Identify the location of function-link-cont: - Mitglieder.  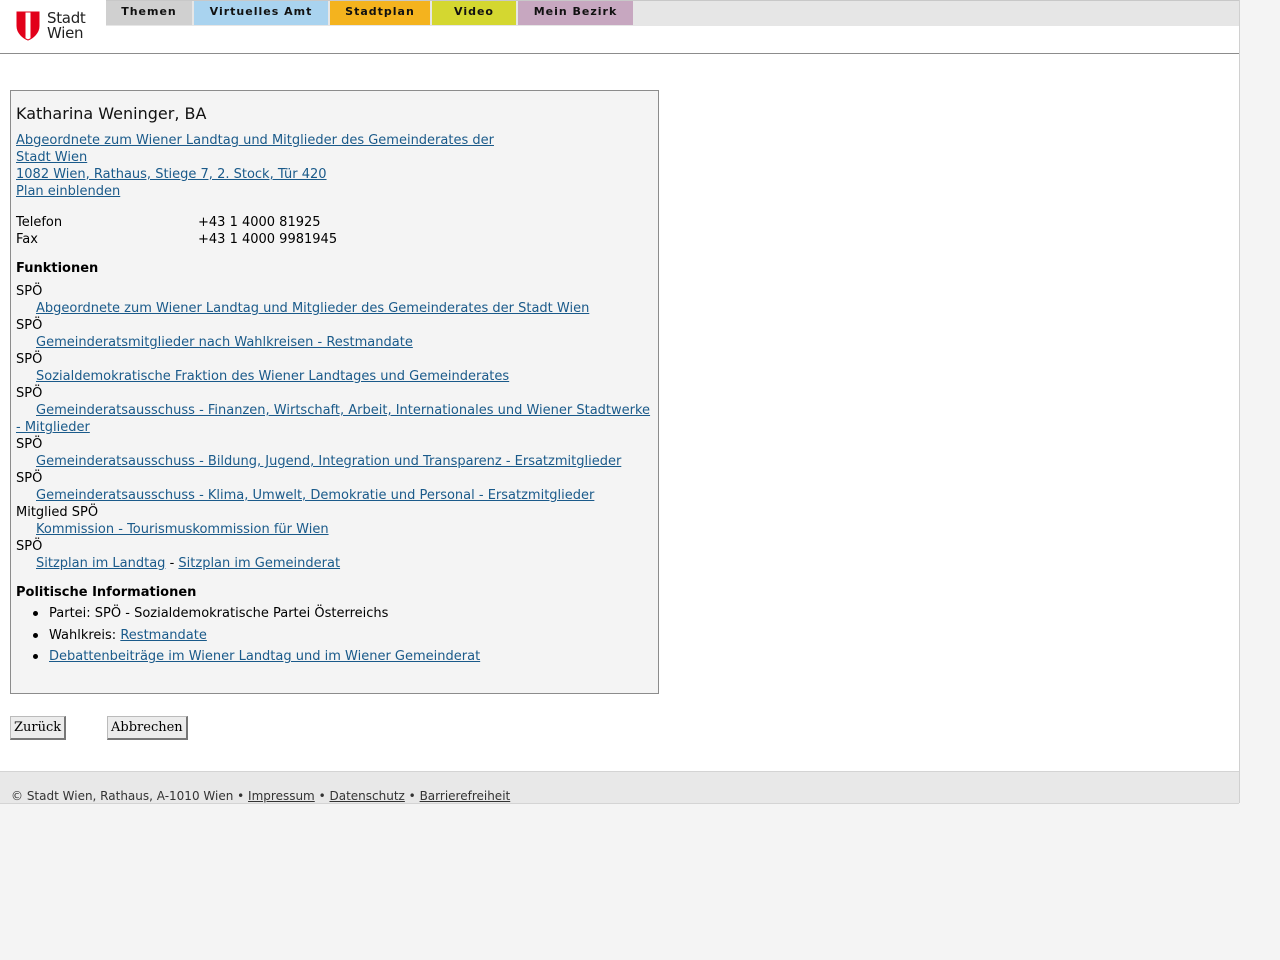
(53, 427).